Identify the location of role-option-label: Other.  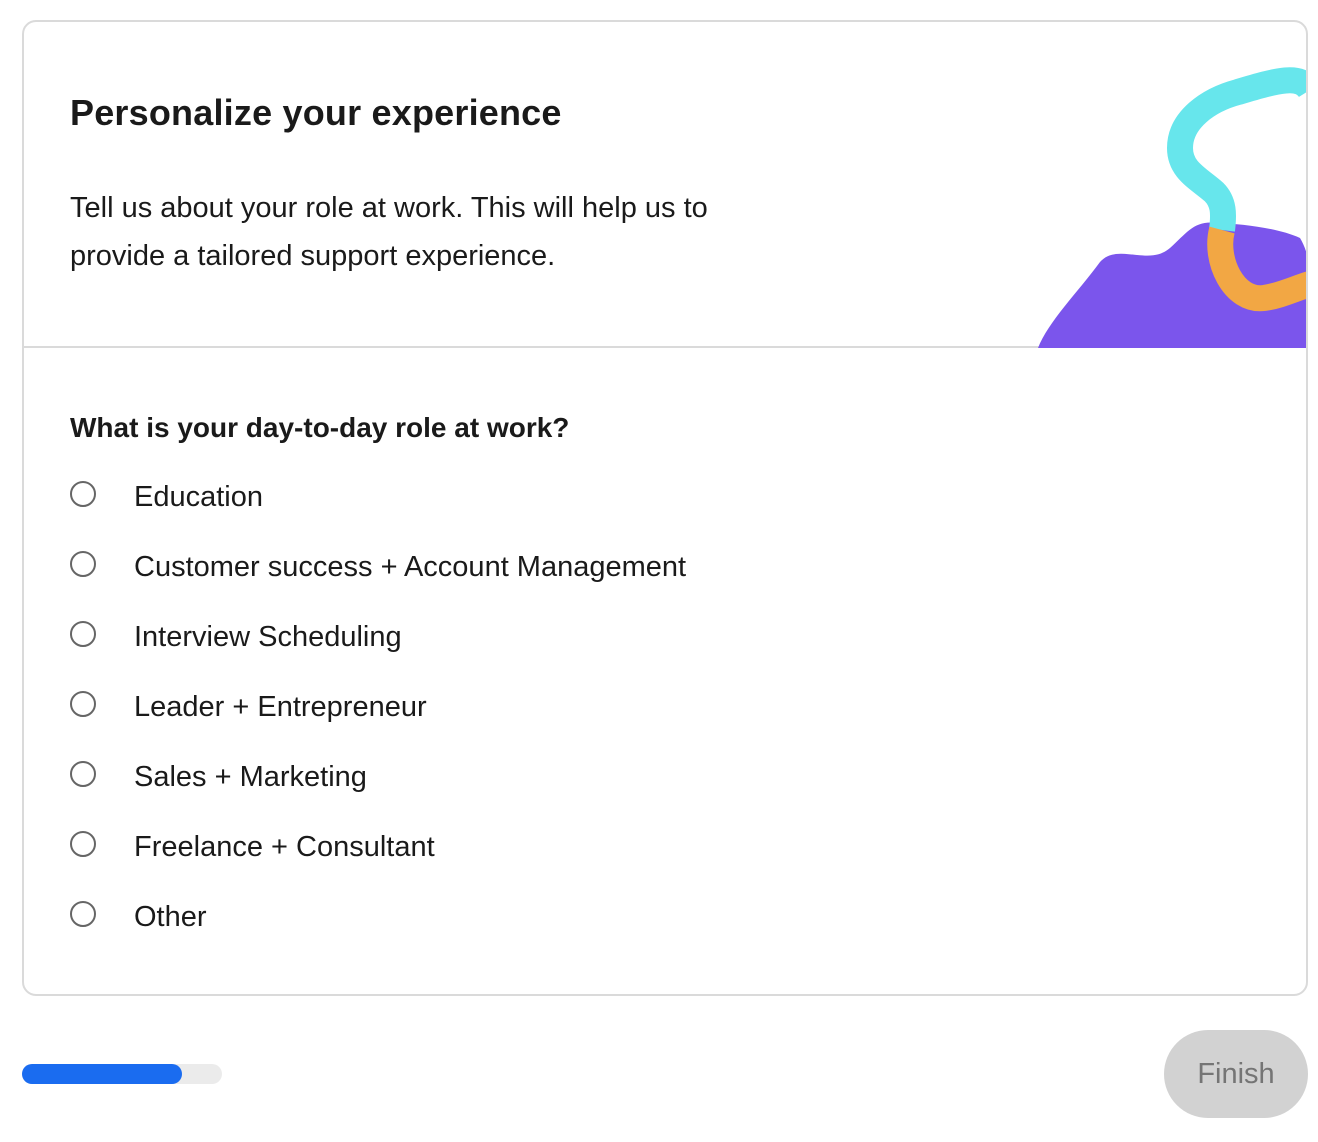
(170, 916).